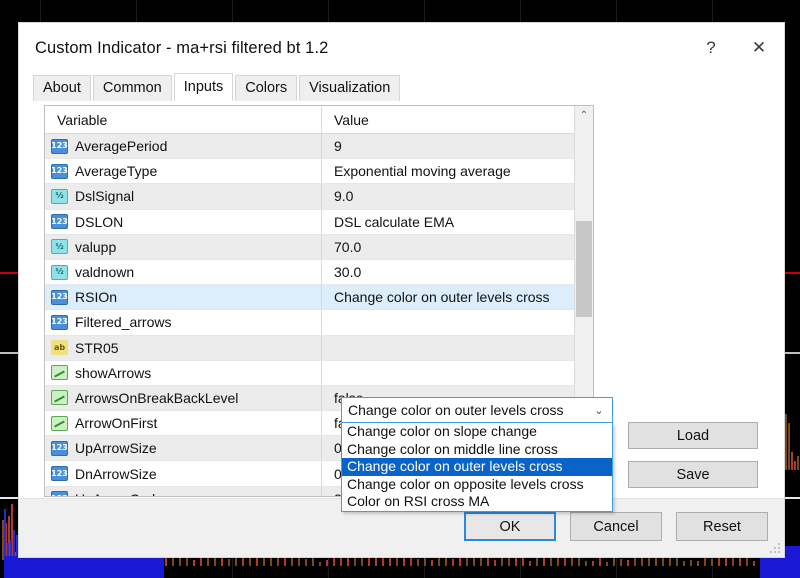 This screenshot has height=578, width=800. What do you see at coordinates (99, 221) in the screenshot?
I see `row-variable-label: DSLON` at bounding box center [99, 221].